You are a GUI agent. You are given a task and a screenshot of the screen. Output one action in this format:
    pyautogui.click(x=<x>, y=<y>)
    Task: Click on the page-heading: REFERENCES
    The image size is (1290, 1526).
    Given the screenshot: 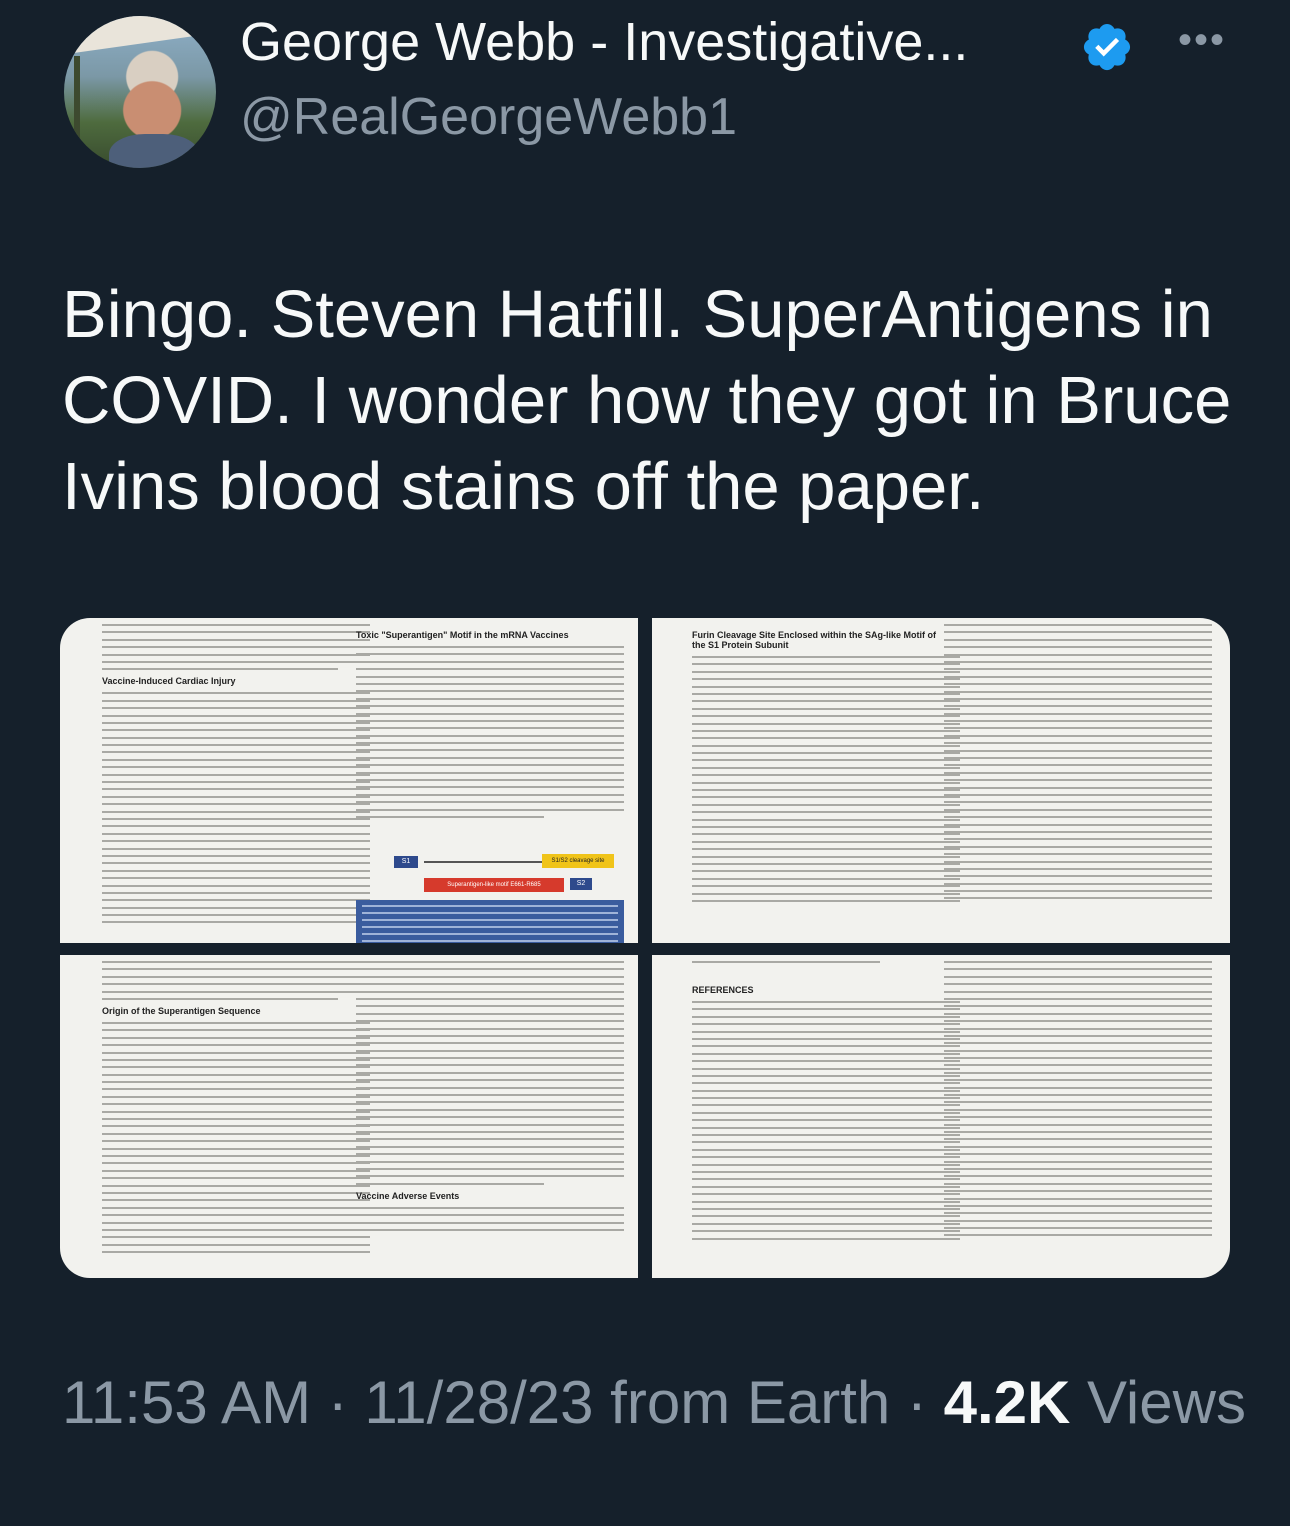 What is the action you would take?
    pyautogui.click(x=723, y=990)
    